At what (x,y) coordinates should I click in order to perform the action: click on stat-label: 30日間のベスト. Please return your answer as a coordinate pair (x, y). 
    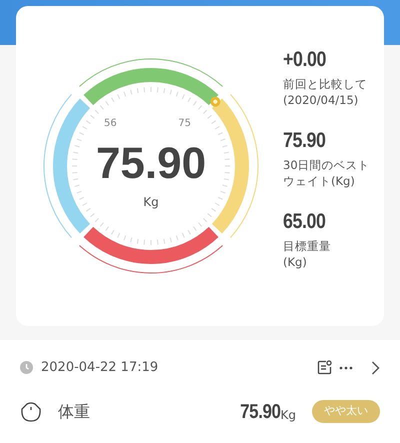
    Looking at the image, I should click on (326, 166).